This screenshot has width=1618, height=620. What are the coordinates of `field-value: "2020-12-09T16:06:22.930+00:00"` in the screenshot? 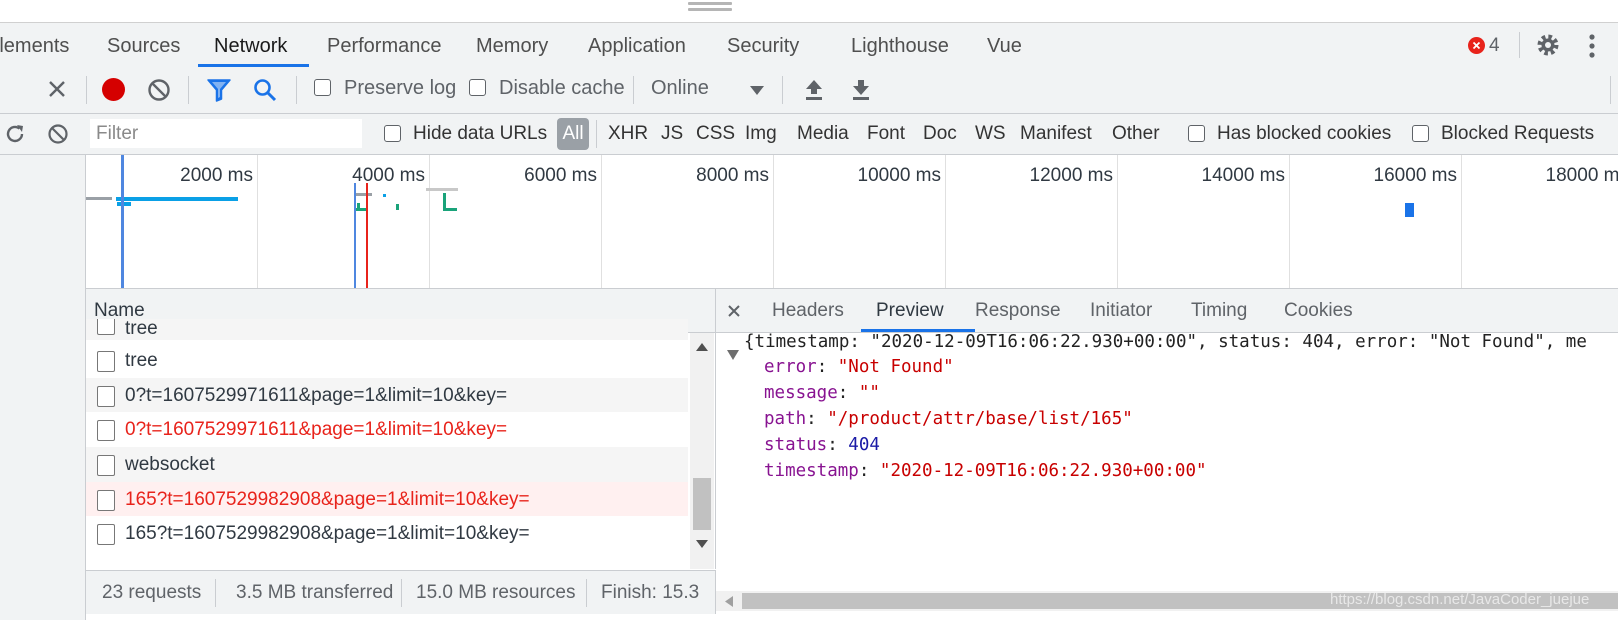 It's located at (1043, 471).